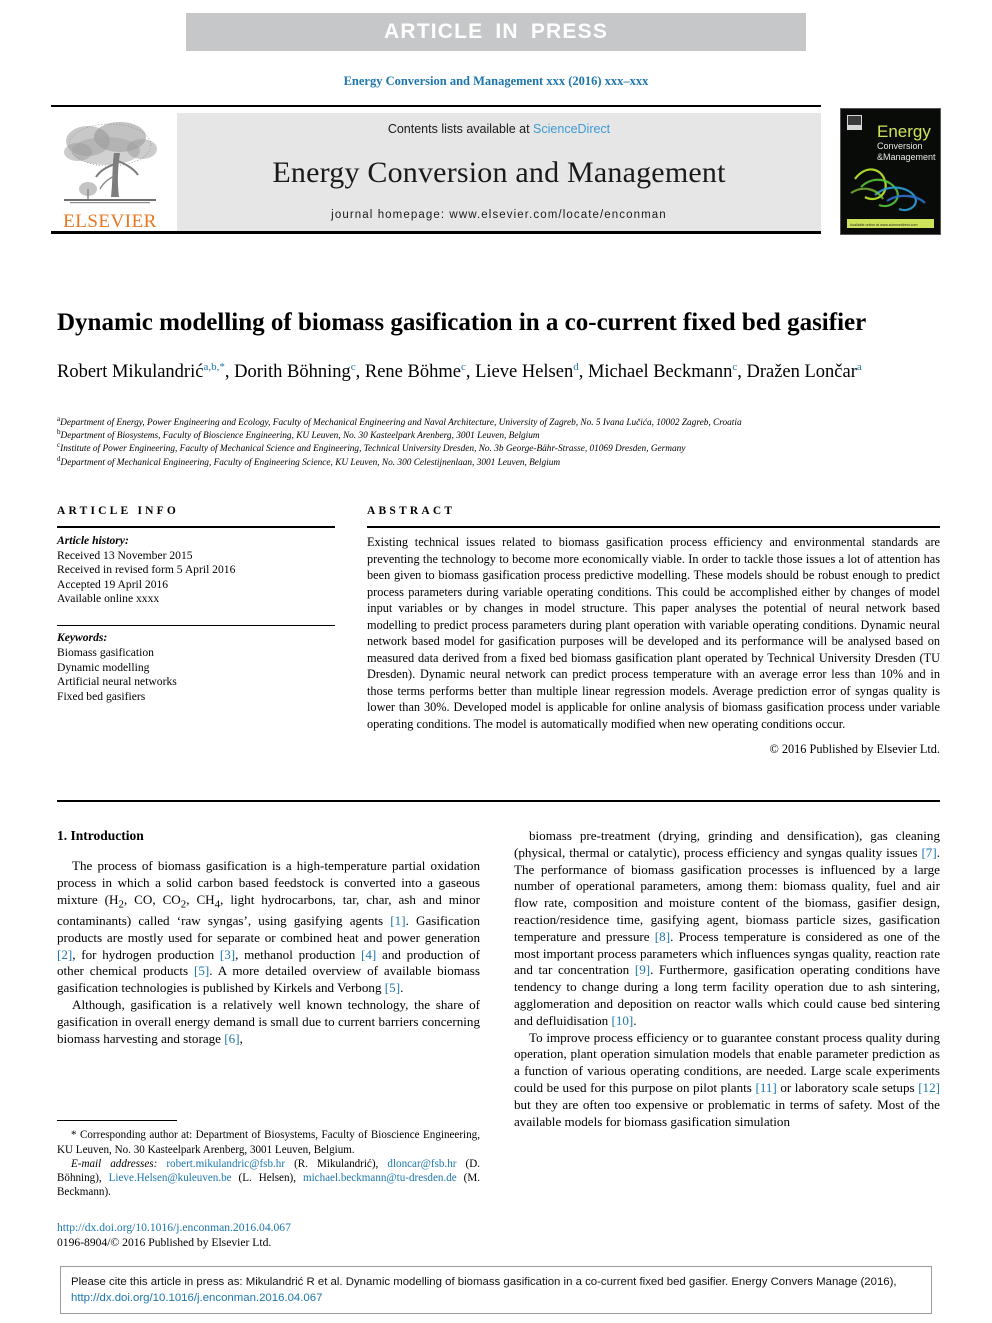  Describe the element at coordinates (110, 163) in the screenshot. I see `elsevier-tree-icon` at that location.